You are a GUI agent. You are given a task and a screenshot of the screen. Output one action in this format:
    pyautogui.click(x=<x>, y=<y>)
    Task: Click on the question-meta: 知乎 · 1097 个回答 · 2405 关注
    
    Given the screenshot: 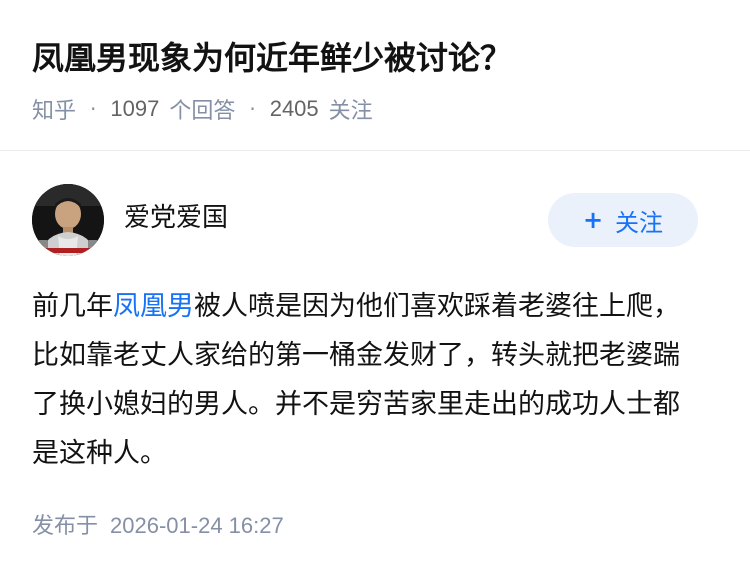 What is the action you would take?
    pyautogui.click(x=202, y=109)
    